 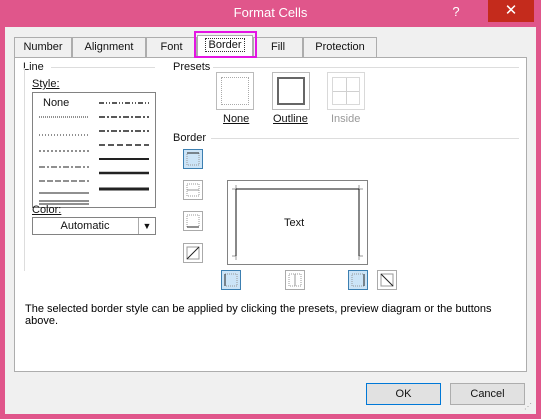 I want to click on border-tab-highlight, so click(x=225, y=44).